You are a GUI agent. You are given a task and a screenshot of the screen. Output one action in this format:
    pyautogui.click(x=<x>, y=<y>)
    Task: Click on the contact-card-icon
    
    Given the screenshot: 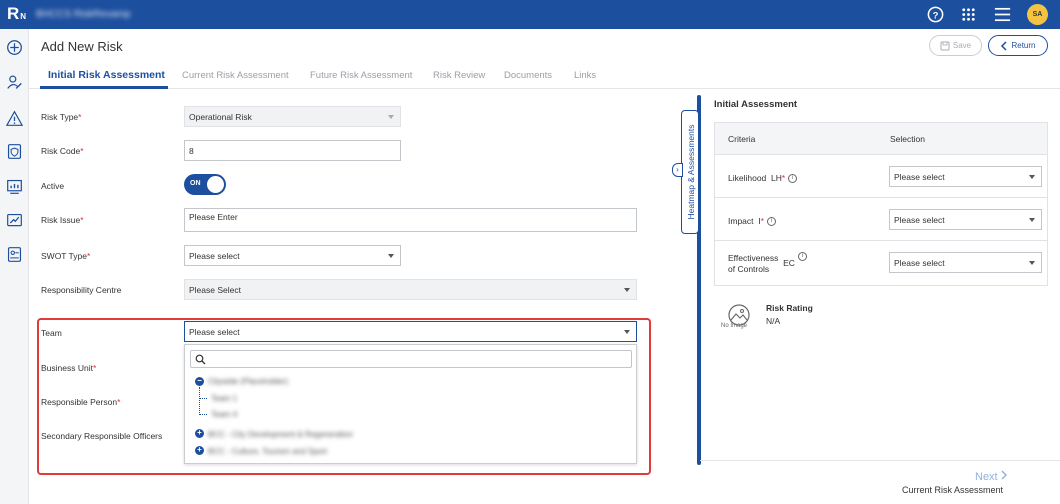 What is the action you would take?
    pyautogui.click(x=14, y=254)
    